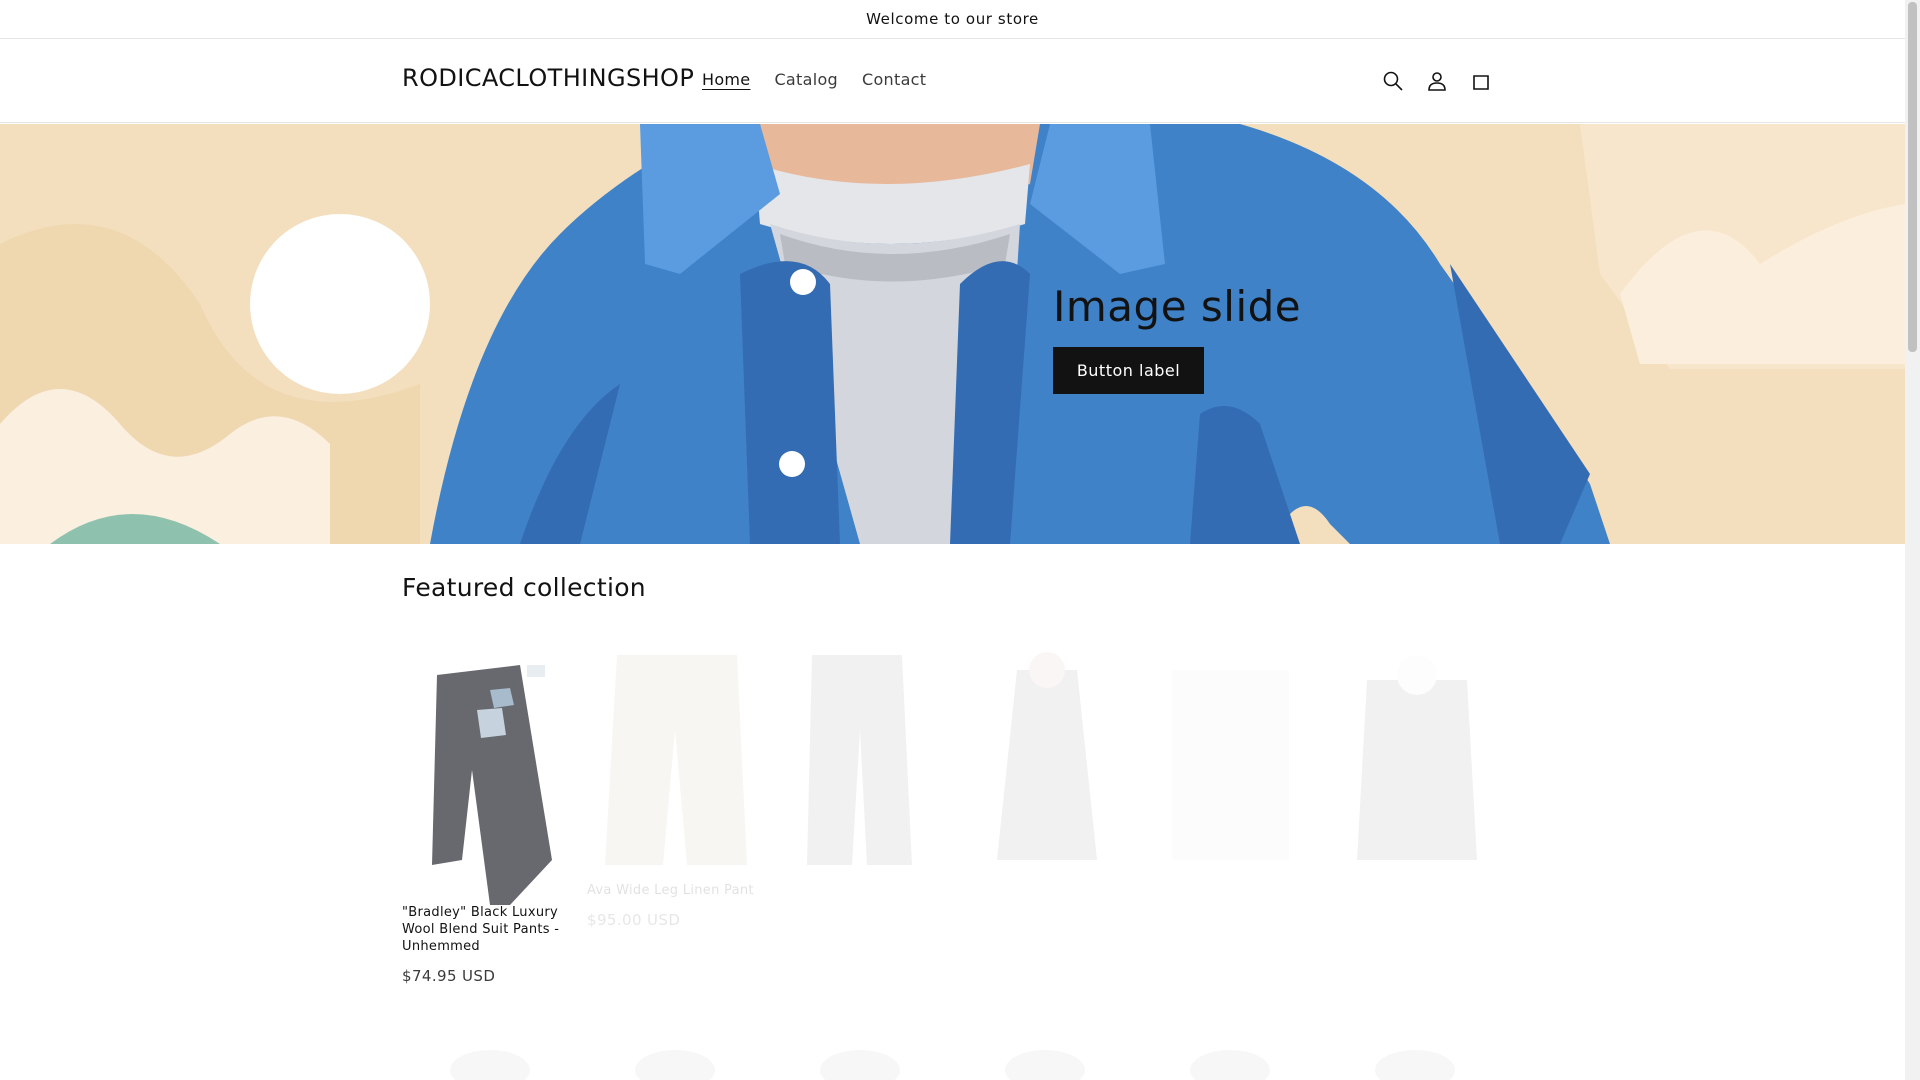  What do you see at coordinates (1481, 81) in the screenshot?
I see `cart-icon` at bounding box center [1481, 81].